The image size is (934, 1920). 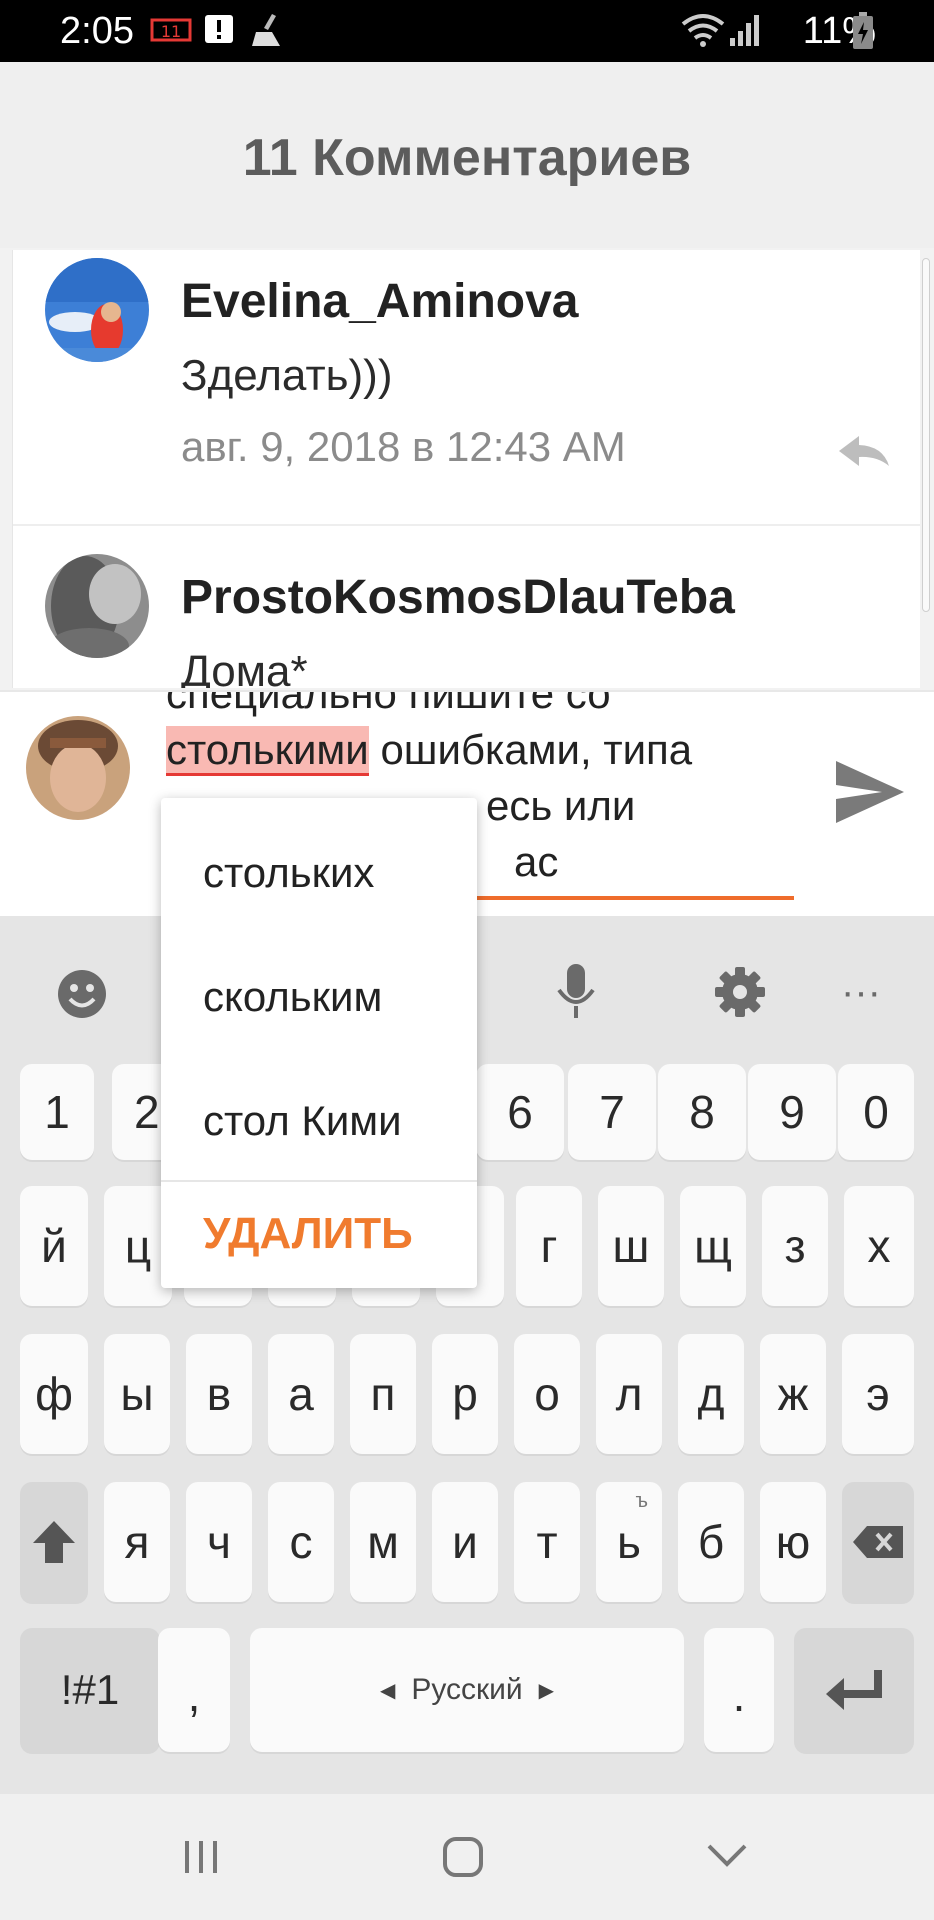 What do you see at coordinates (878, 1394) in the screenshot?
I see `key-э: э` at bounding box center [878, 1394].